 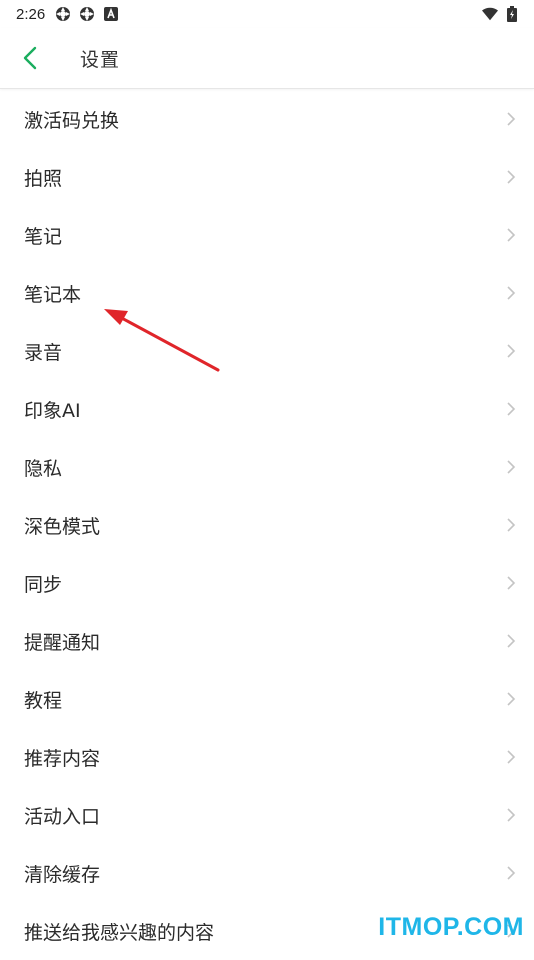 What do you see at coordinates (267, 293) in the screenshot?
I see `settings-item-notebooks: 笔记本` at bounding box center [267, 293].